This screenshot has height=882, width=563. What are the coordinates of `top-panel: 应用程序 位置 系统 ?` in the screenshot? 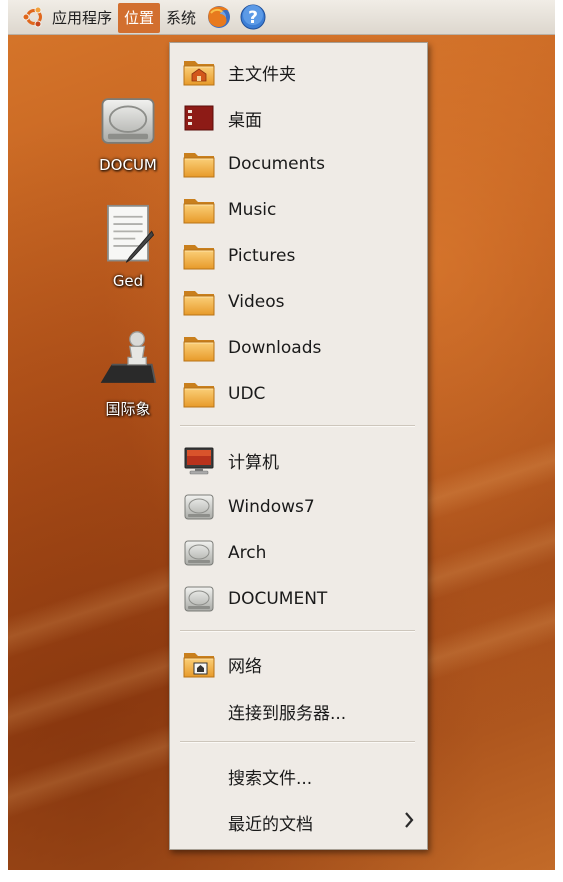 It's located at (281, 17).